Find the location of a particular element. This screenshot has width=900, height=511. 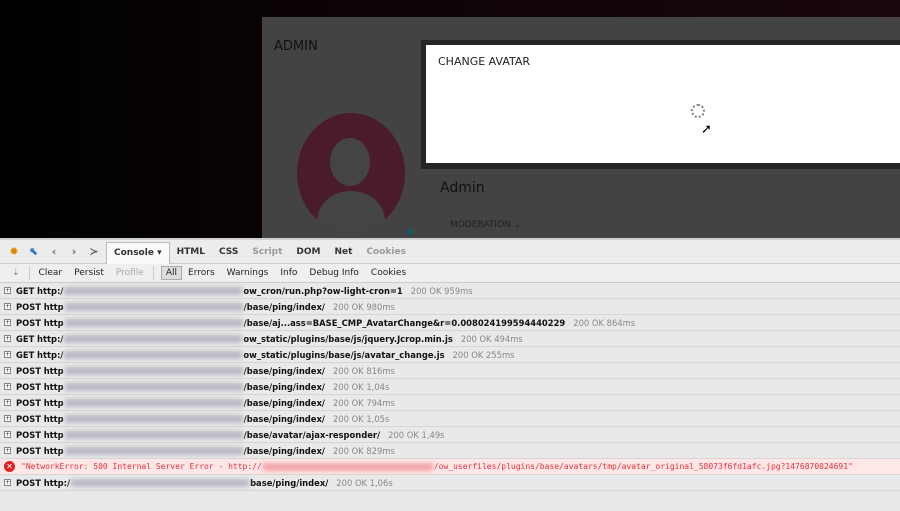

inspect-icon: ⬉ is located at coordinates (34, 251).